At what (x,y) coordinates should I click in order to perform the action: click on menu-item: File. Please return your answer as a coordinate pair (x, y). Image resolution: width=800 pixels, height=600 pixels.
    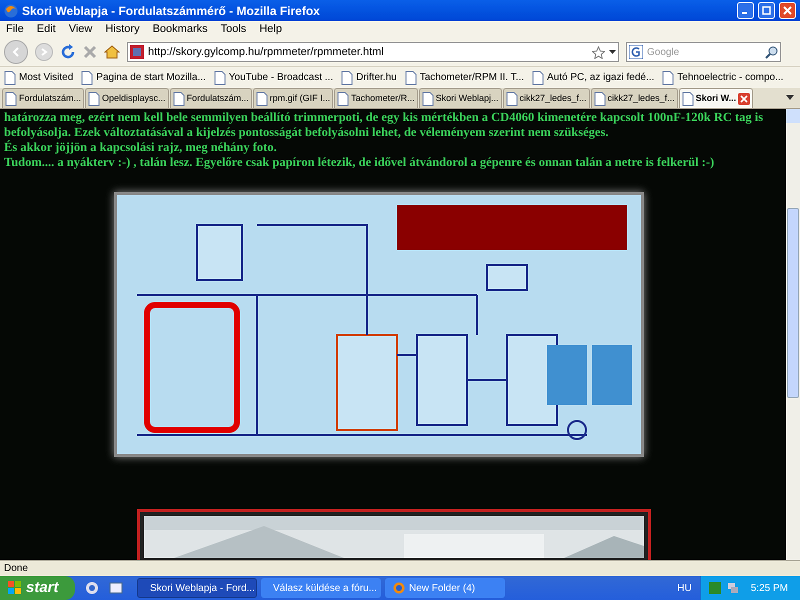
    Looking at the image, I should click on (15, 29).